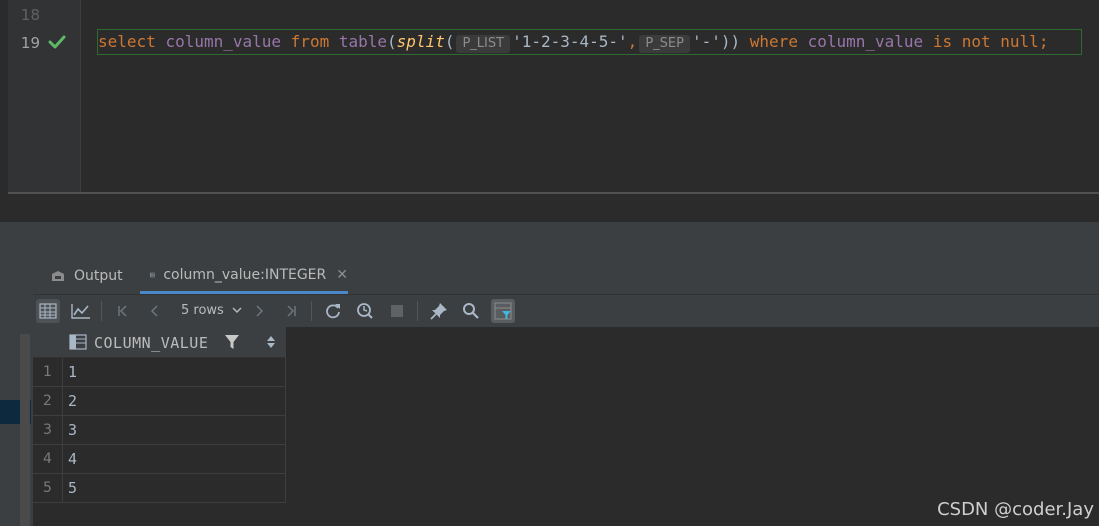 This screenshot has height=526, width=1099. I want to click on pin-icon, so click(438, 311).